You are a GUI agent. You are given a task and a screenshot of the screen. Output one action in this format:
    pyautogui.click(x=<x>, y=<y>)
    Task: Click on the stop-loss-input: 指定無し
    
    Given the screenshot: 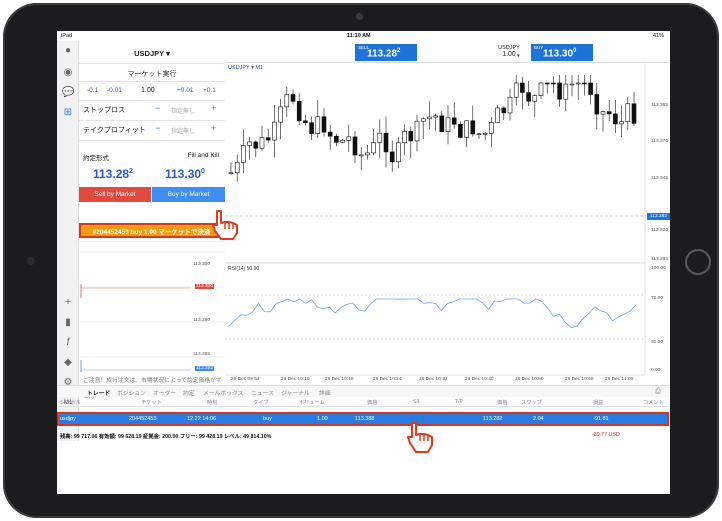 What is the action you would take?
    pyautogui.click(x=183, y=110)
    